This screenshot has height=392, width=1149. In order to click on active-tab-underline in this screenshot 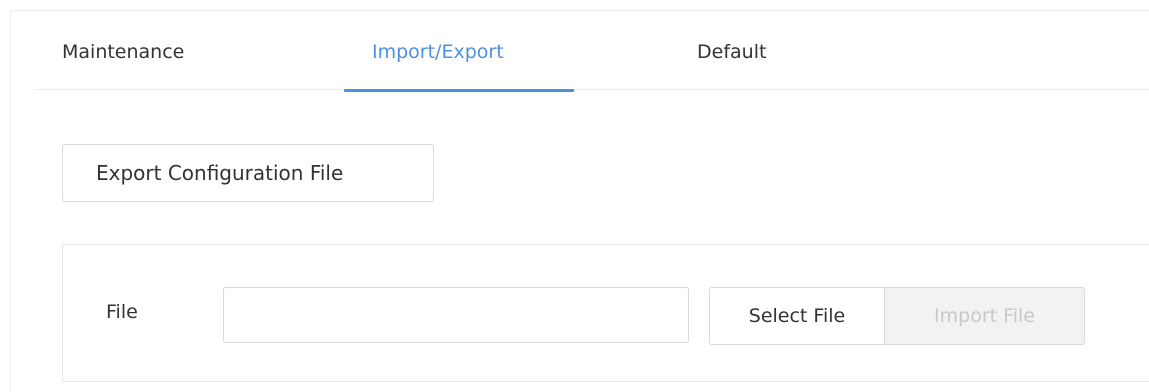, I will do `click(459, 90)`.